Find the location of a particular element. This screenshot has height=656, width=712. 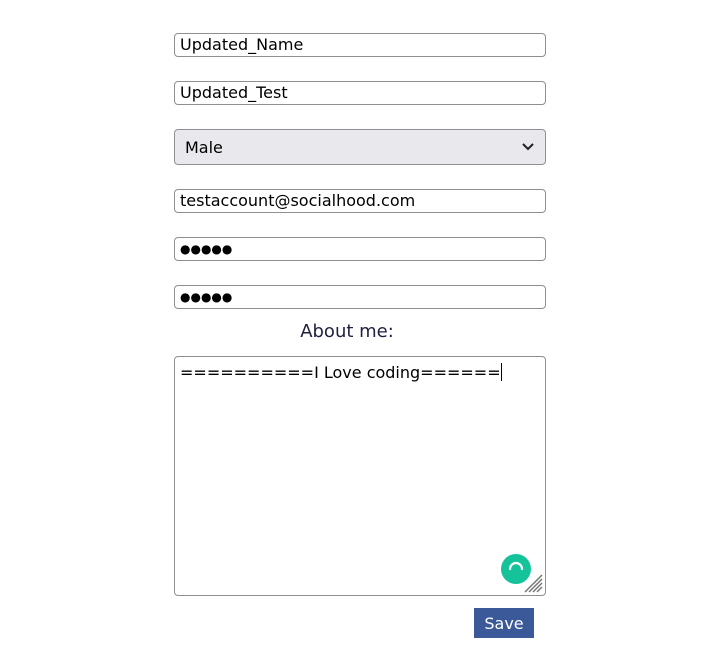

first-name-value: Updated_Name is located at coordinates (242, 44).